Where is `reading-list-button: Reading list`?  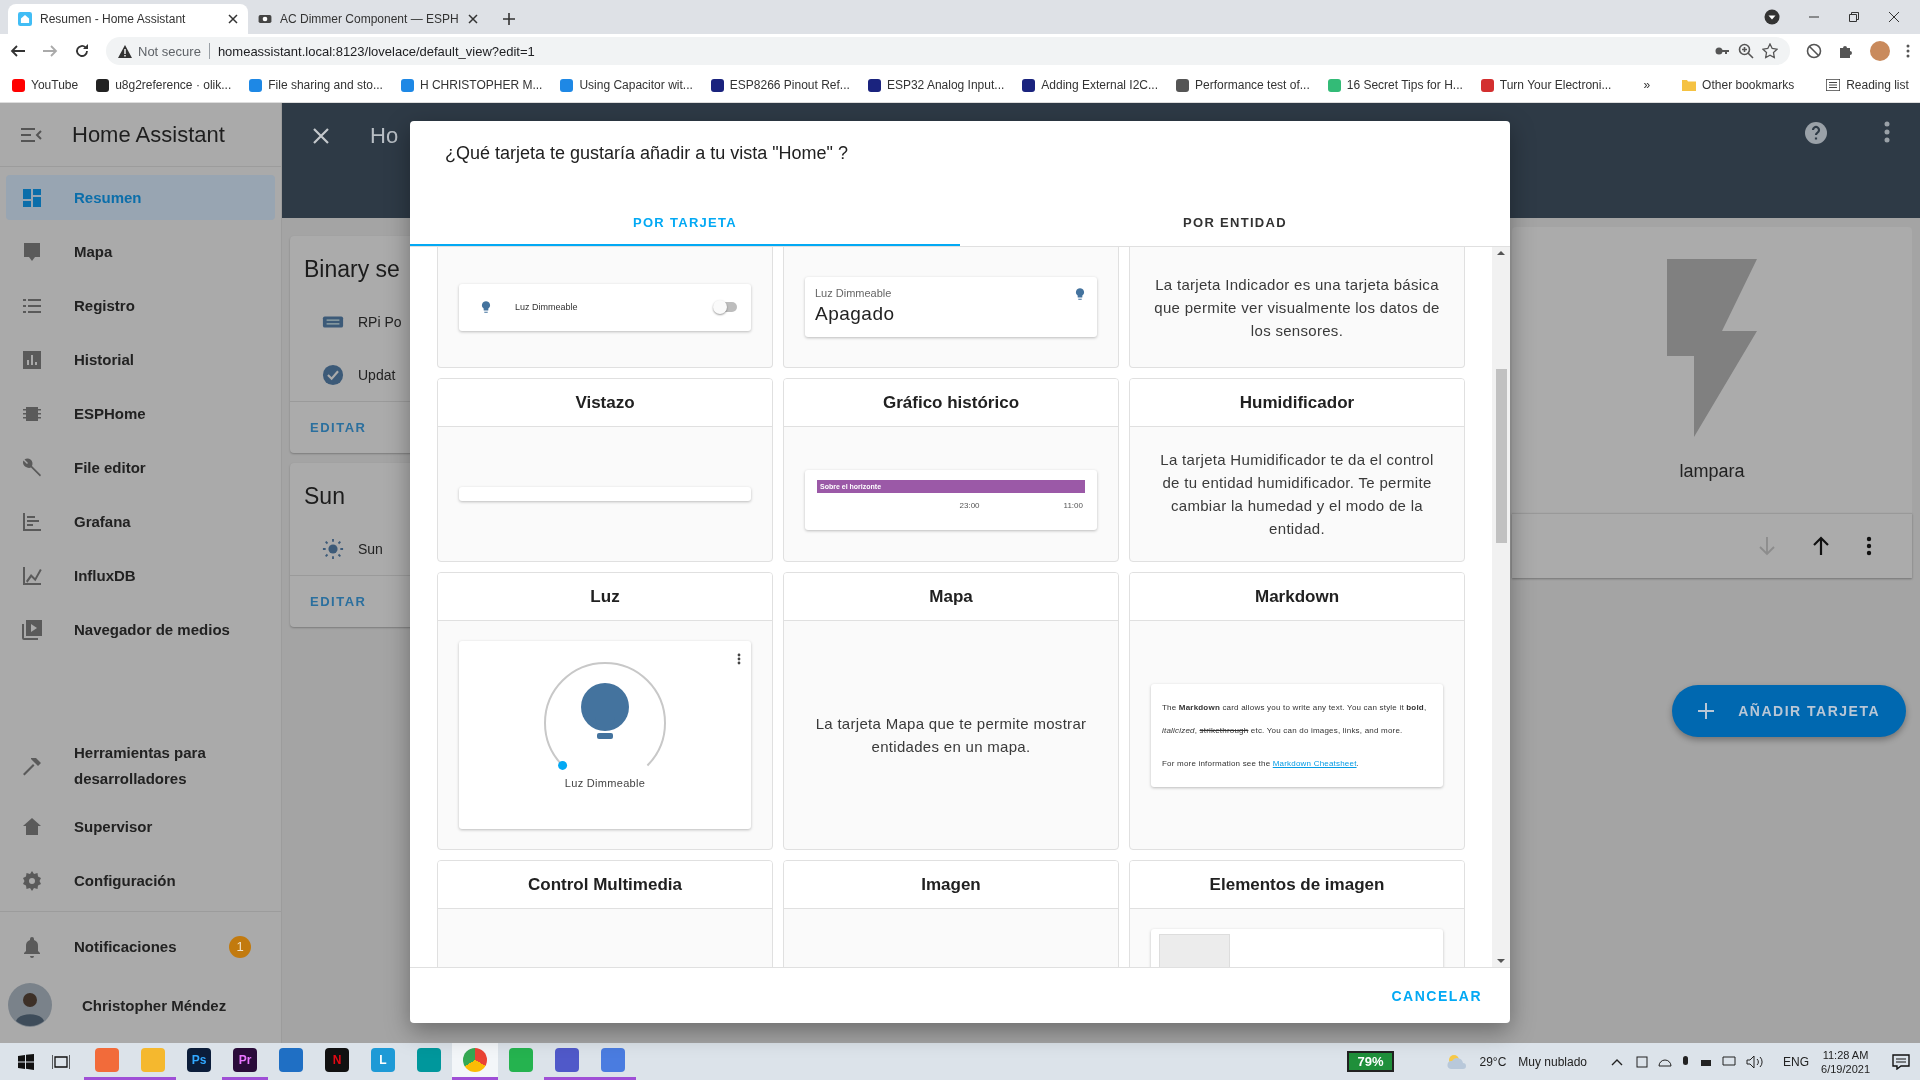 reading-list-button: Reading list is located at coordinates (1867, 85).